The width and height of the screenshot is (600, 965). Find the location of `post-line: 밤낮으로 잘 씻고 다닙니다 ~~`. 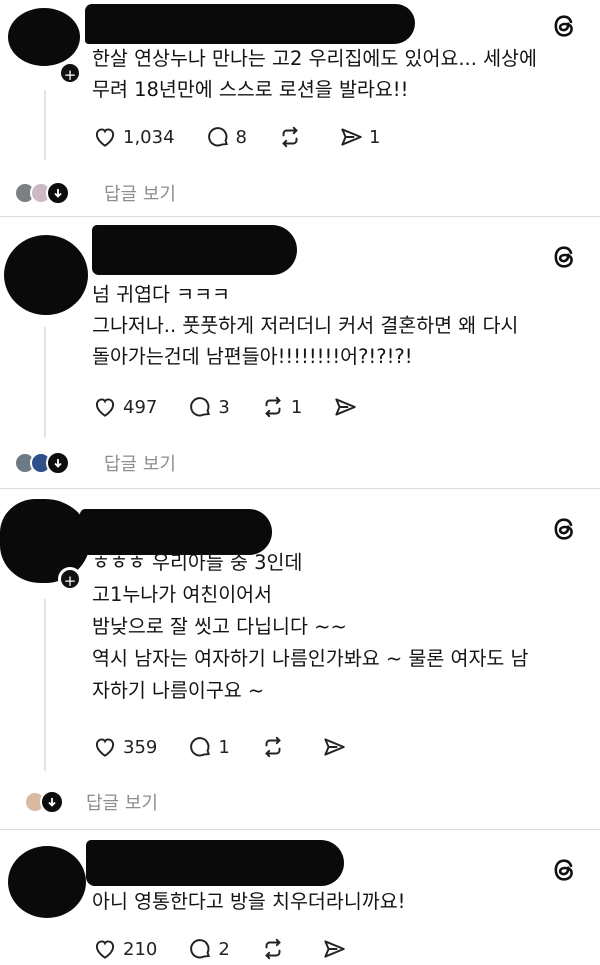

post-line: 밤낮으로 잘 씻고 다닙니다 ~~ is located at coordinates (219, 626).